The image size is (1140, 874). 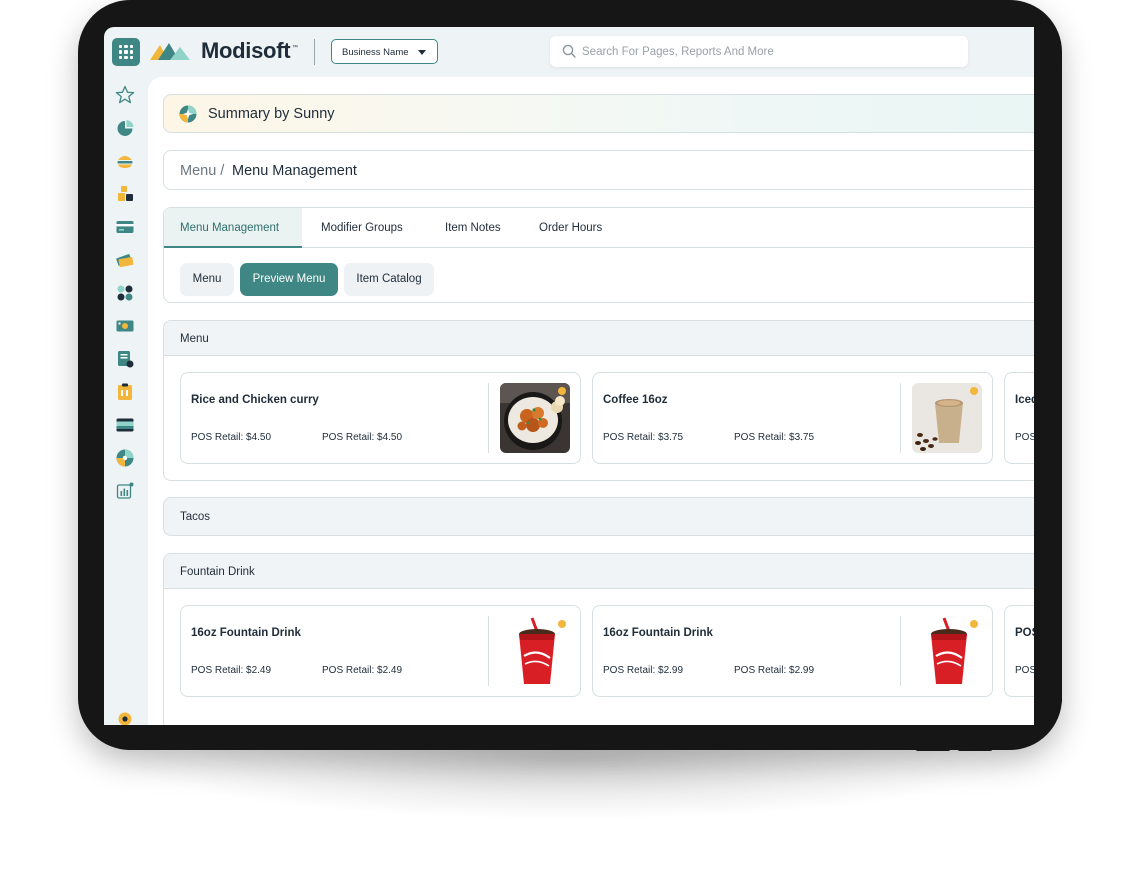 I want to click on menu-item-card: Iced POS, so click(x=1019, y=418).